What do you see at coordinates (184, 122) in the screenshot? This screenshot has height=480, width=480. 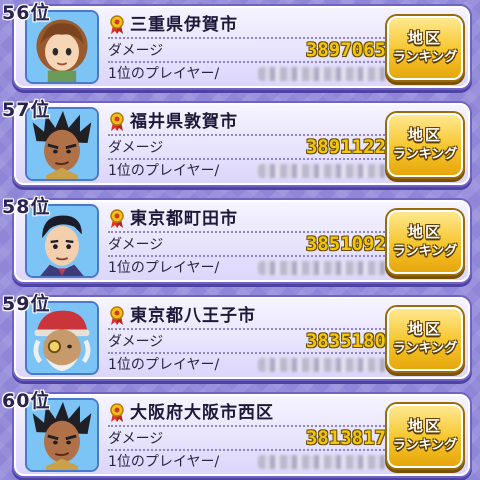 I see `city-name: 福井県敦賀市` at bounding box center [184, 122].